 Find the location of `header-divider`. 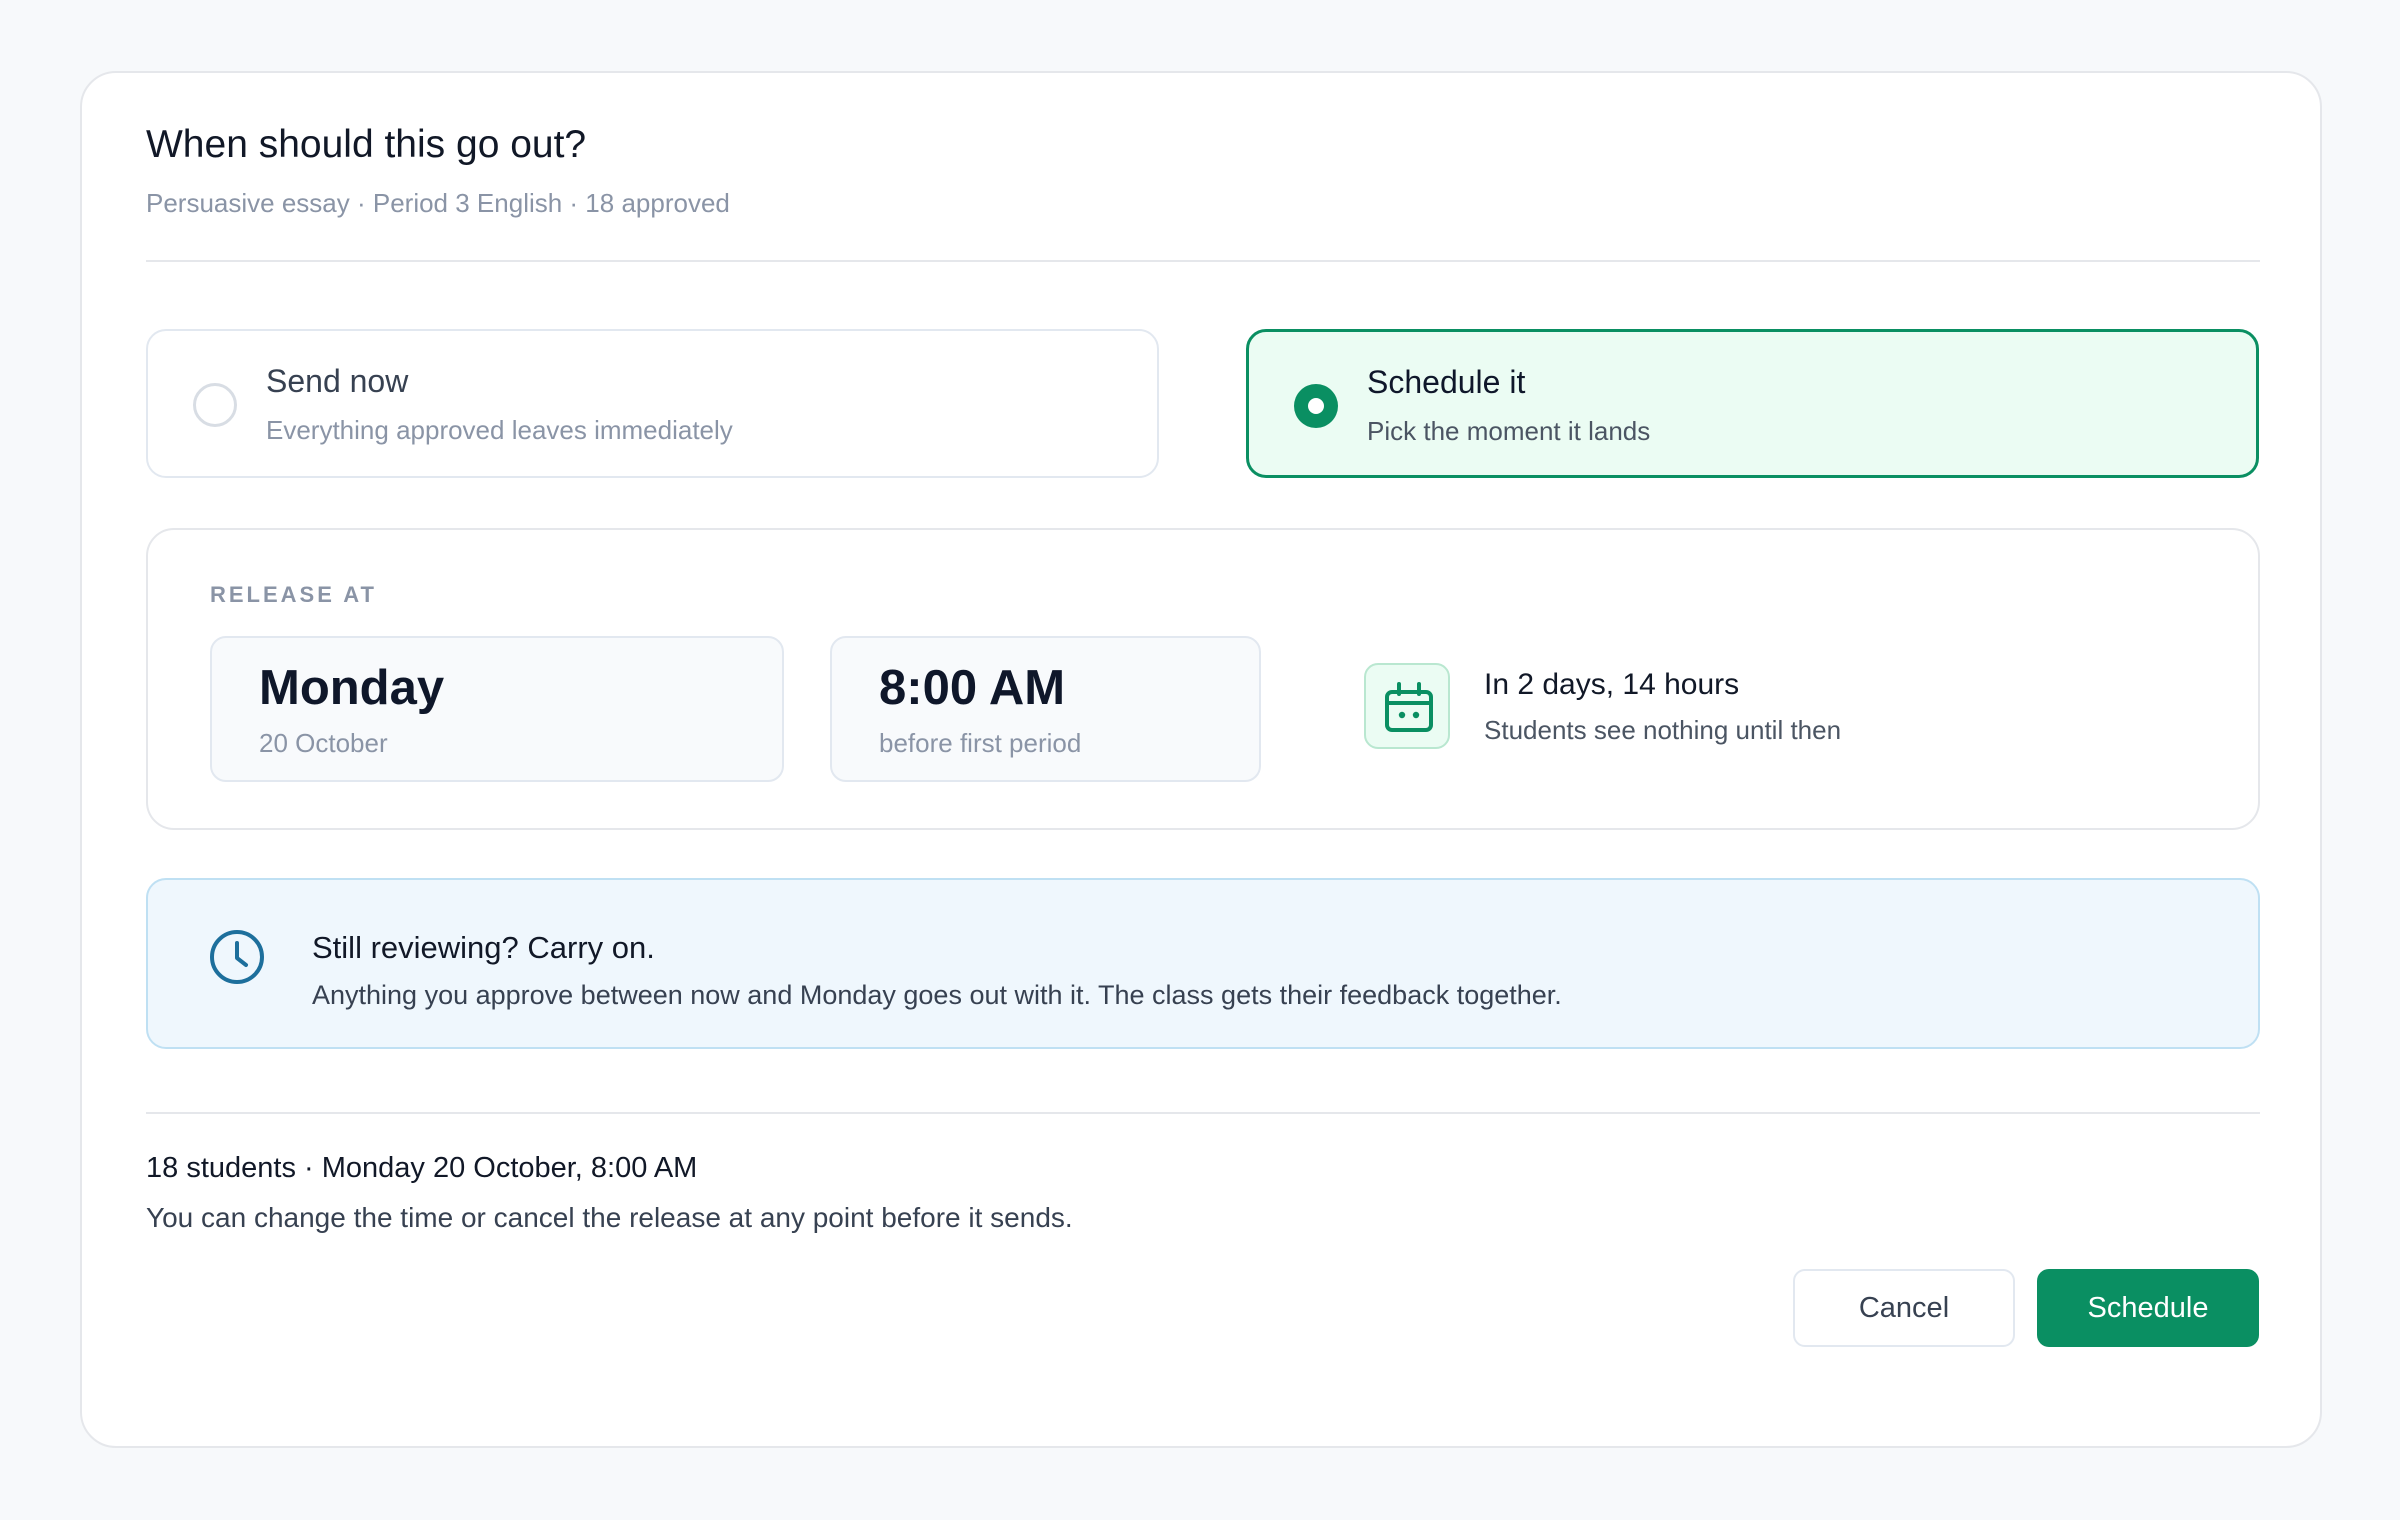

header-divider is located at coordinates (1203, 261).